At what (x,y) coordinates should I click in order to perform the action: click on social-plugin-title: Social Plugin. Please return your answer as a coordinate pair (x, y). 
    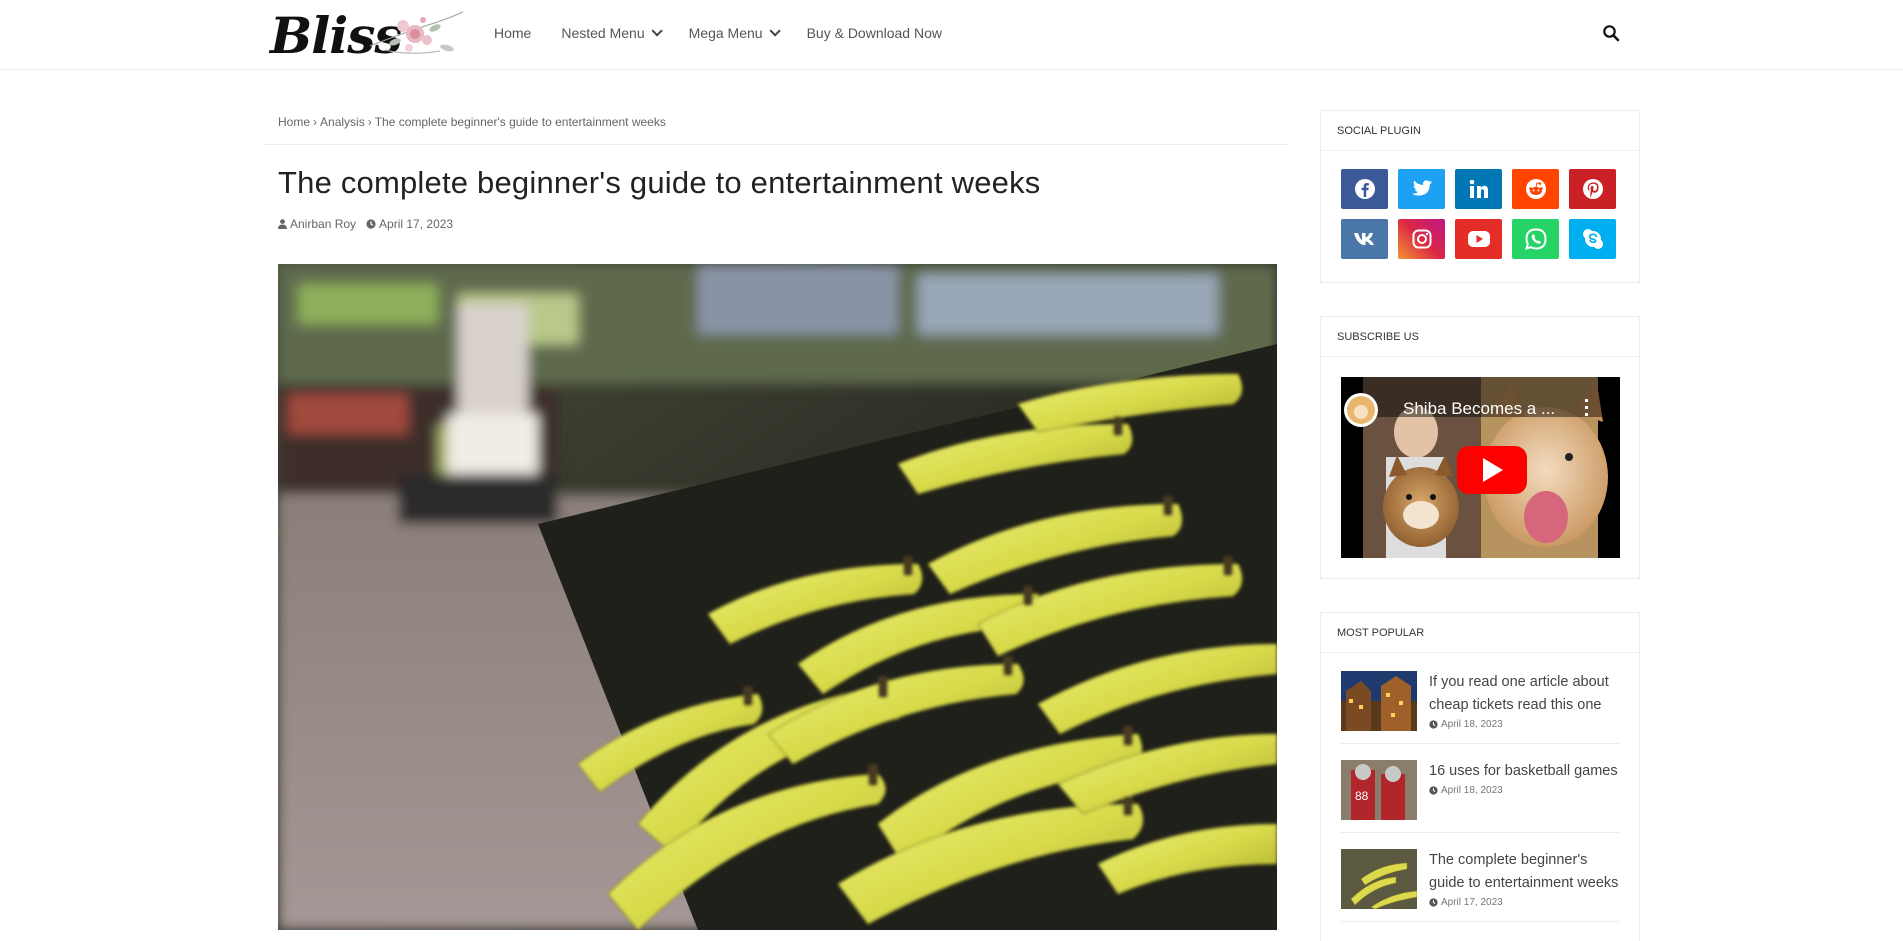
    Looking at the image, I should click on (1480, 131).